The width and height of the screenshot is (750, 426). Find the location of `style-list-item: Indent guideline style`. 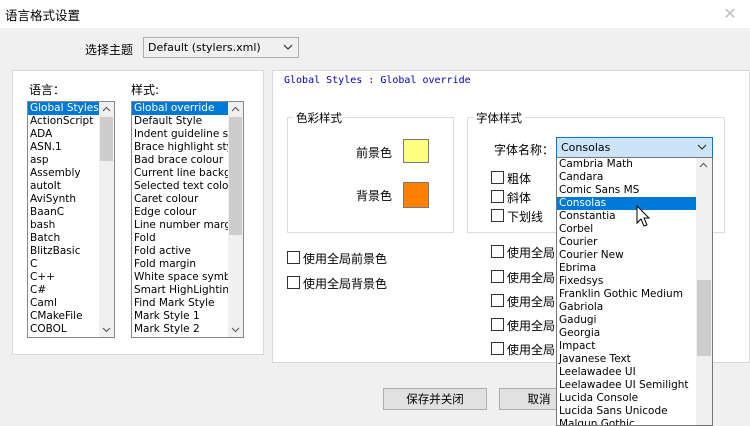

style-list-item: Indent guideline style is located at coordinates (187, 134).